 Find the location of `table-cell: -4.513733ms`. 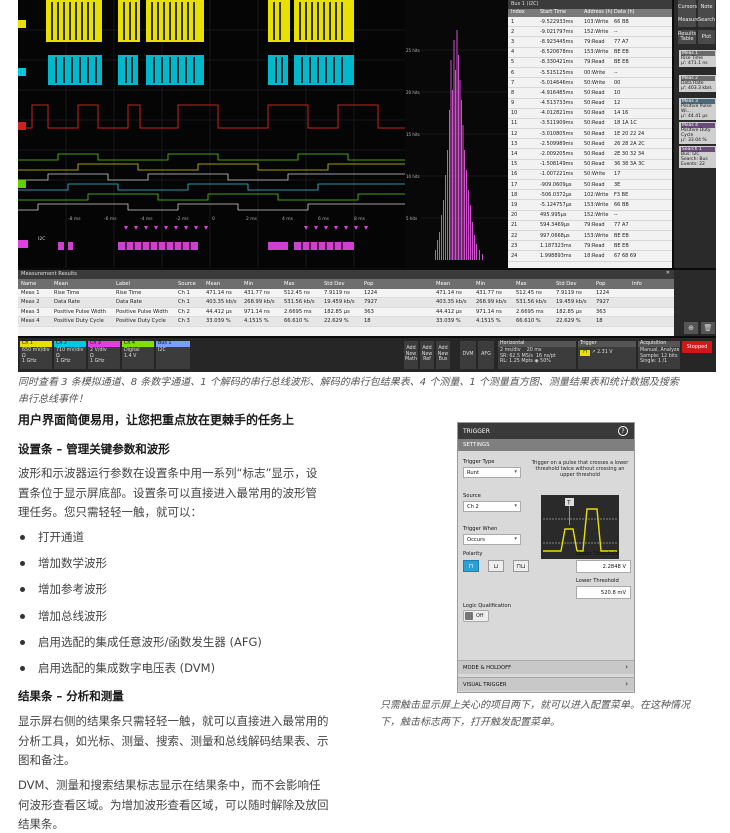

table-cell: -4.513733ms is located at coordinates (557, 103).